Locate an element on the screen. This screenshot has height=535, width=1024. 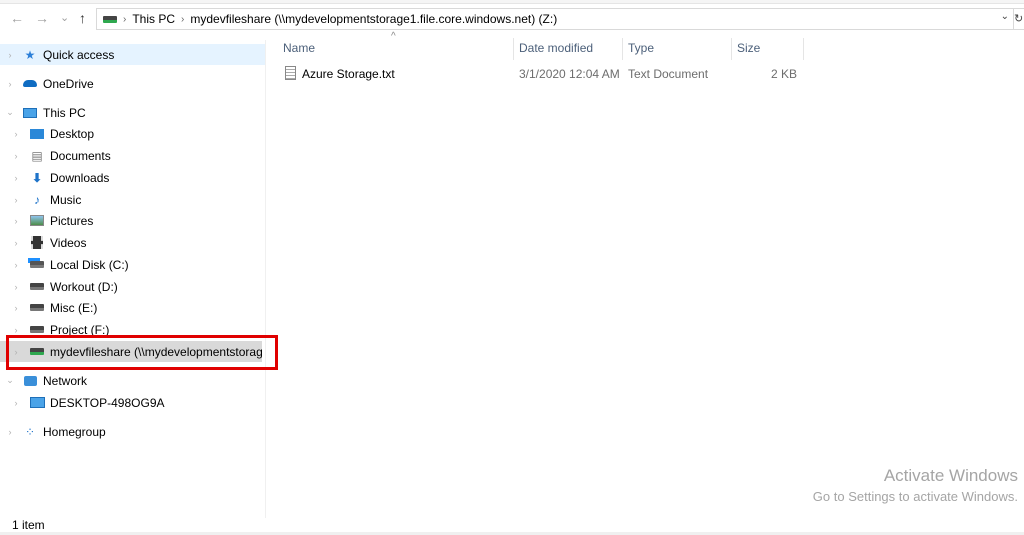
file-date-modified: 3/1/2020 12:04 AM is located at coordinates (569, 74).